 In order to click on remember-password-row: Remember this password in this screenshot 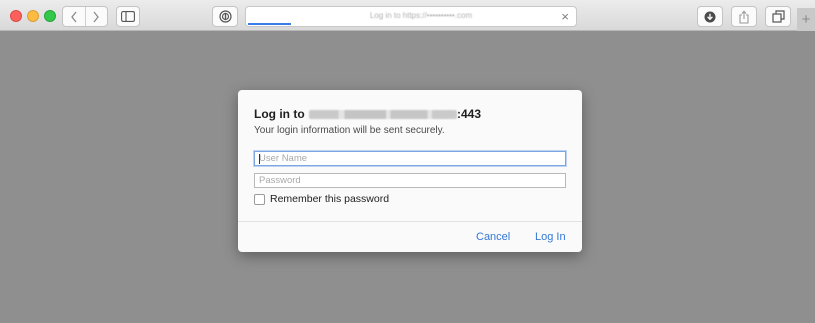, I will do `click(321, 199)`.